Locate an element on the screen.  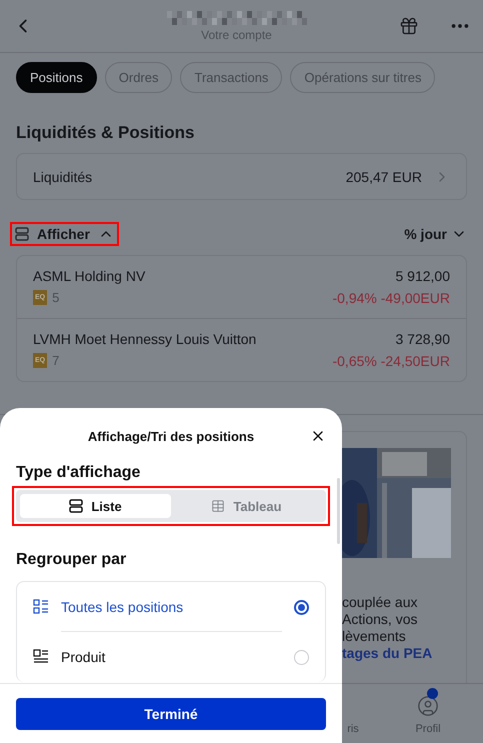
product-list-icon is located at coordinates (41, 657).